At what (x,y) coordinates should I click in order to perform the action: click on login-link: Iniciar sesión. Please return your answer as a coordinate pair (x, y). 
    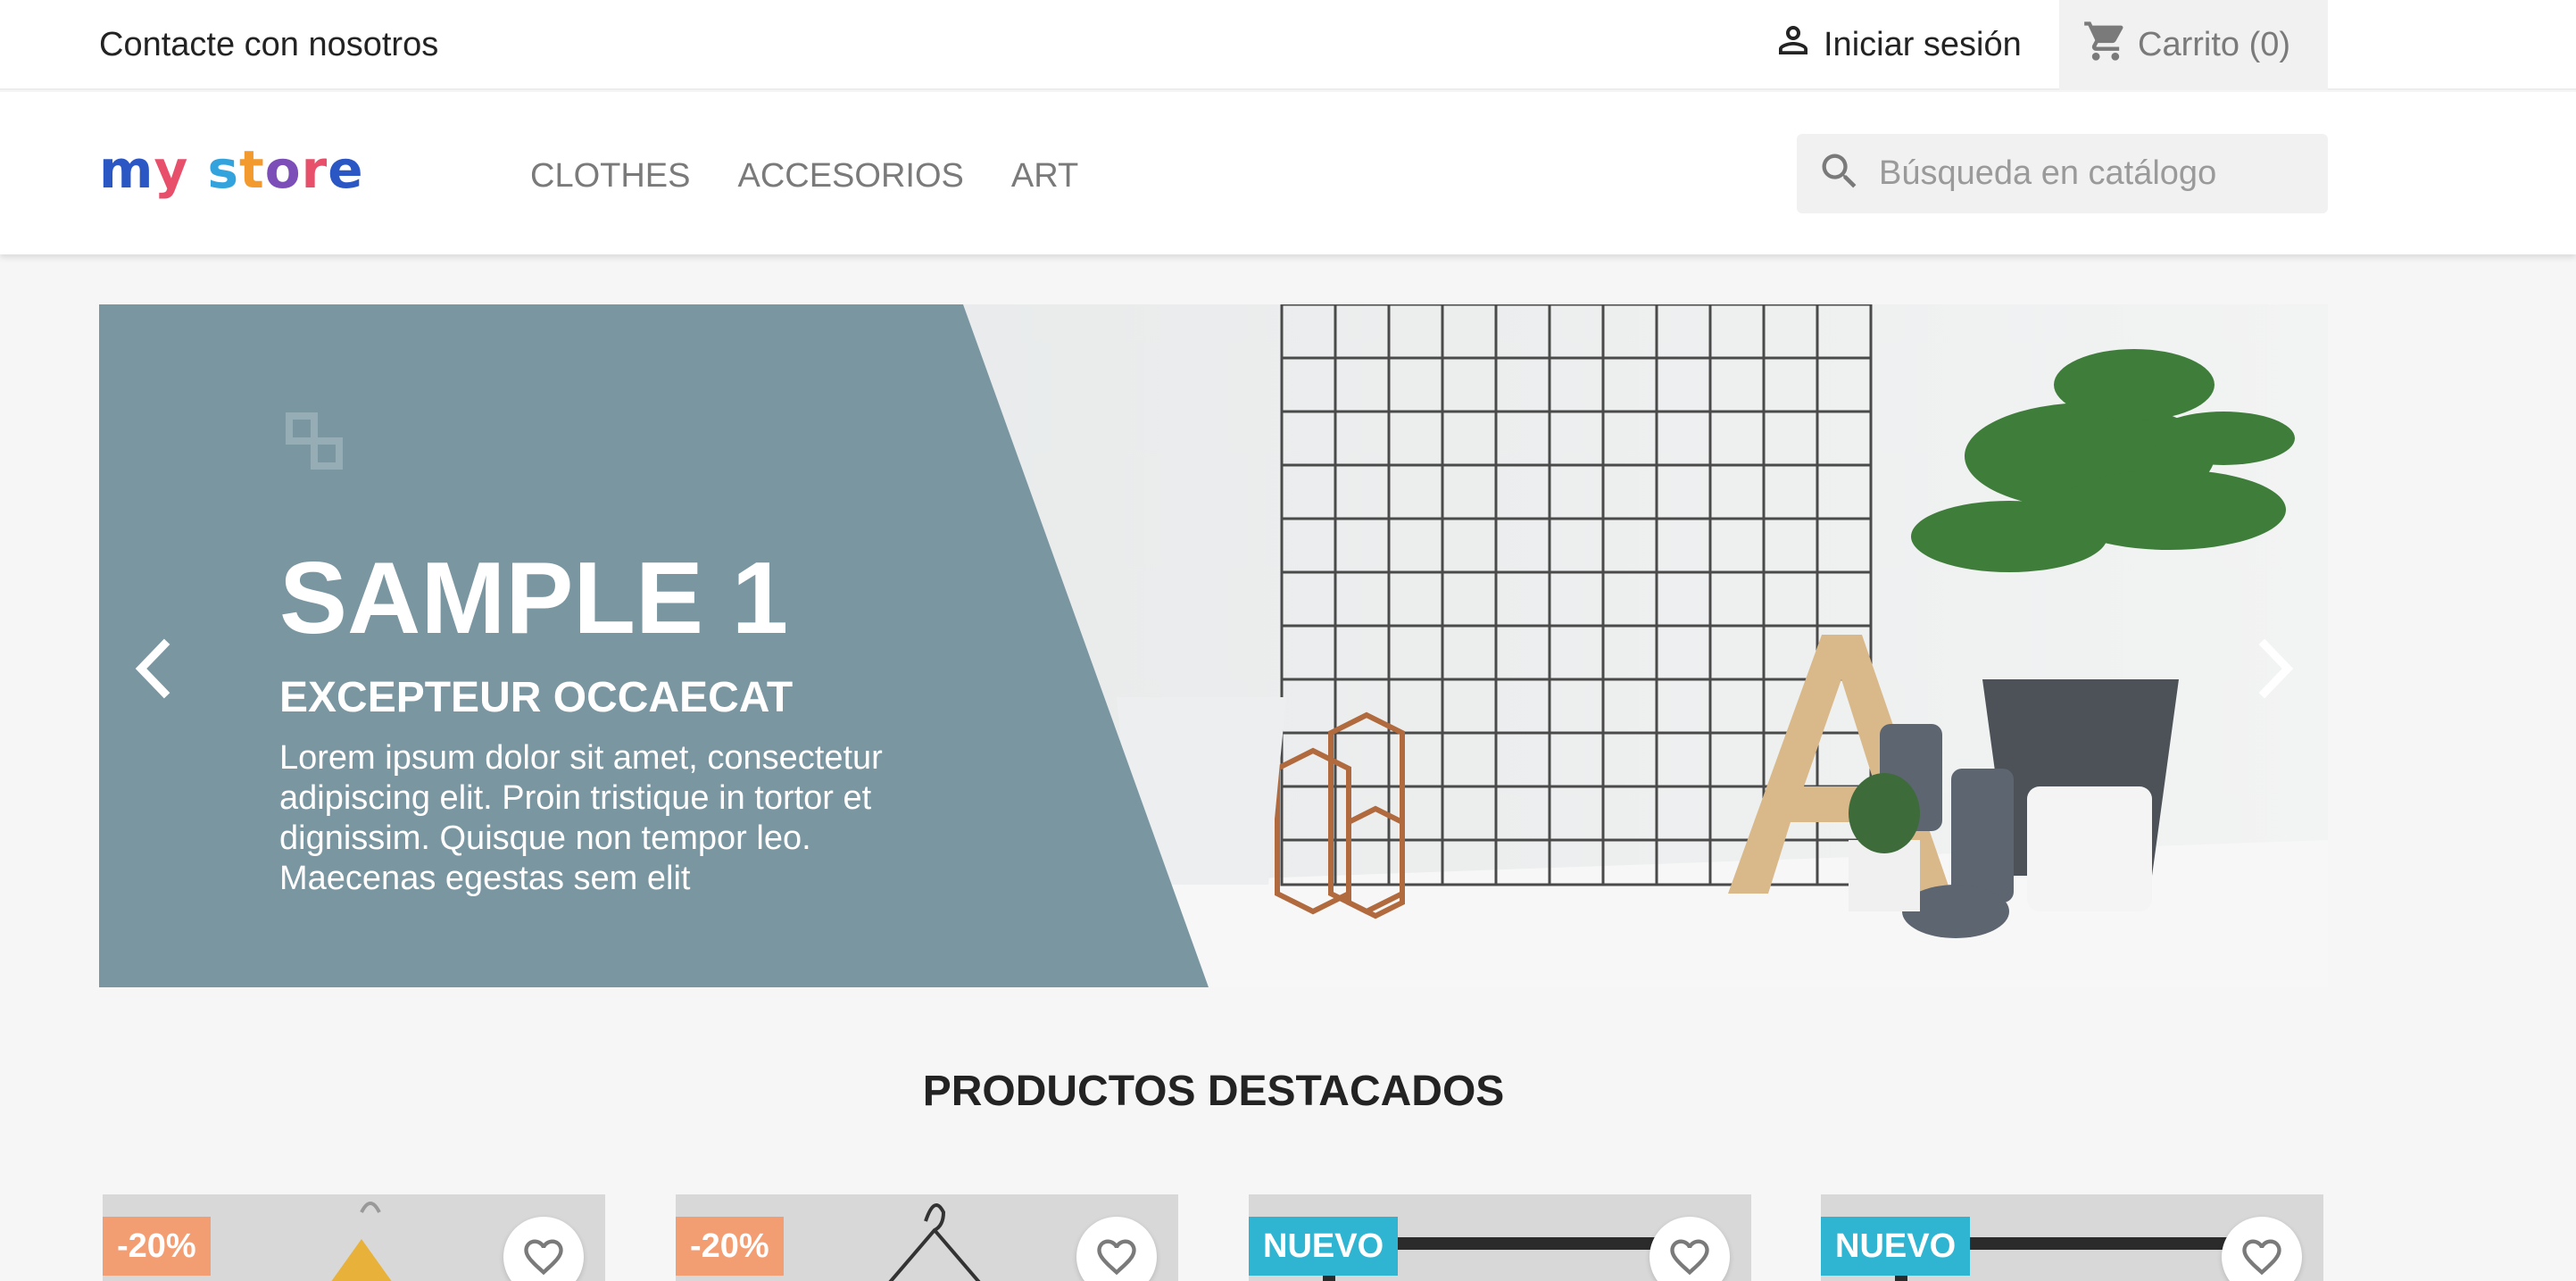
    Looking at the image, I should click on (1897, 44).